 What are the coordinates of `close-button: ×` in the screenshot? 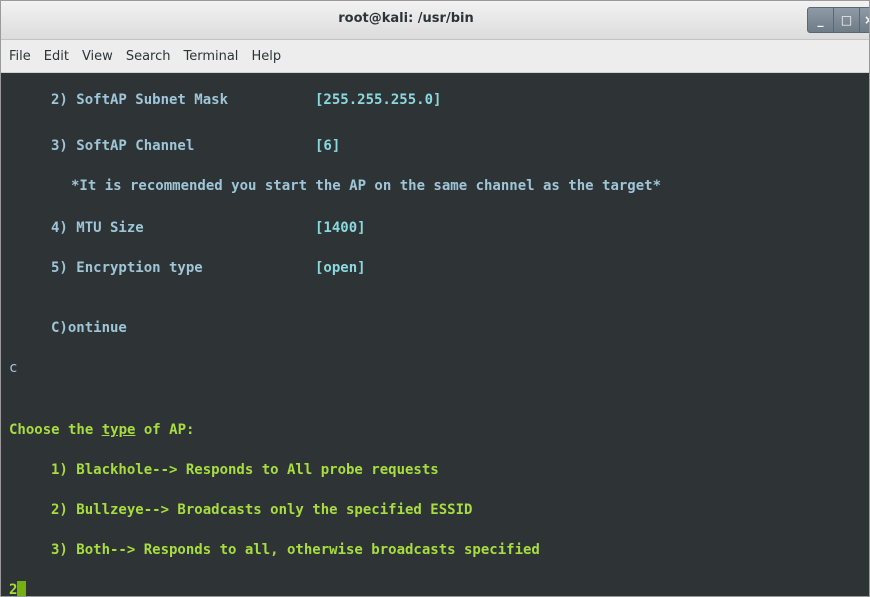 It's located at (864, 20).